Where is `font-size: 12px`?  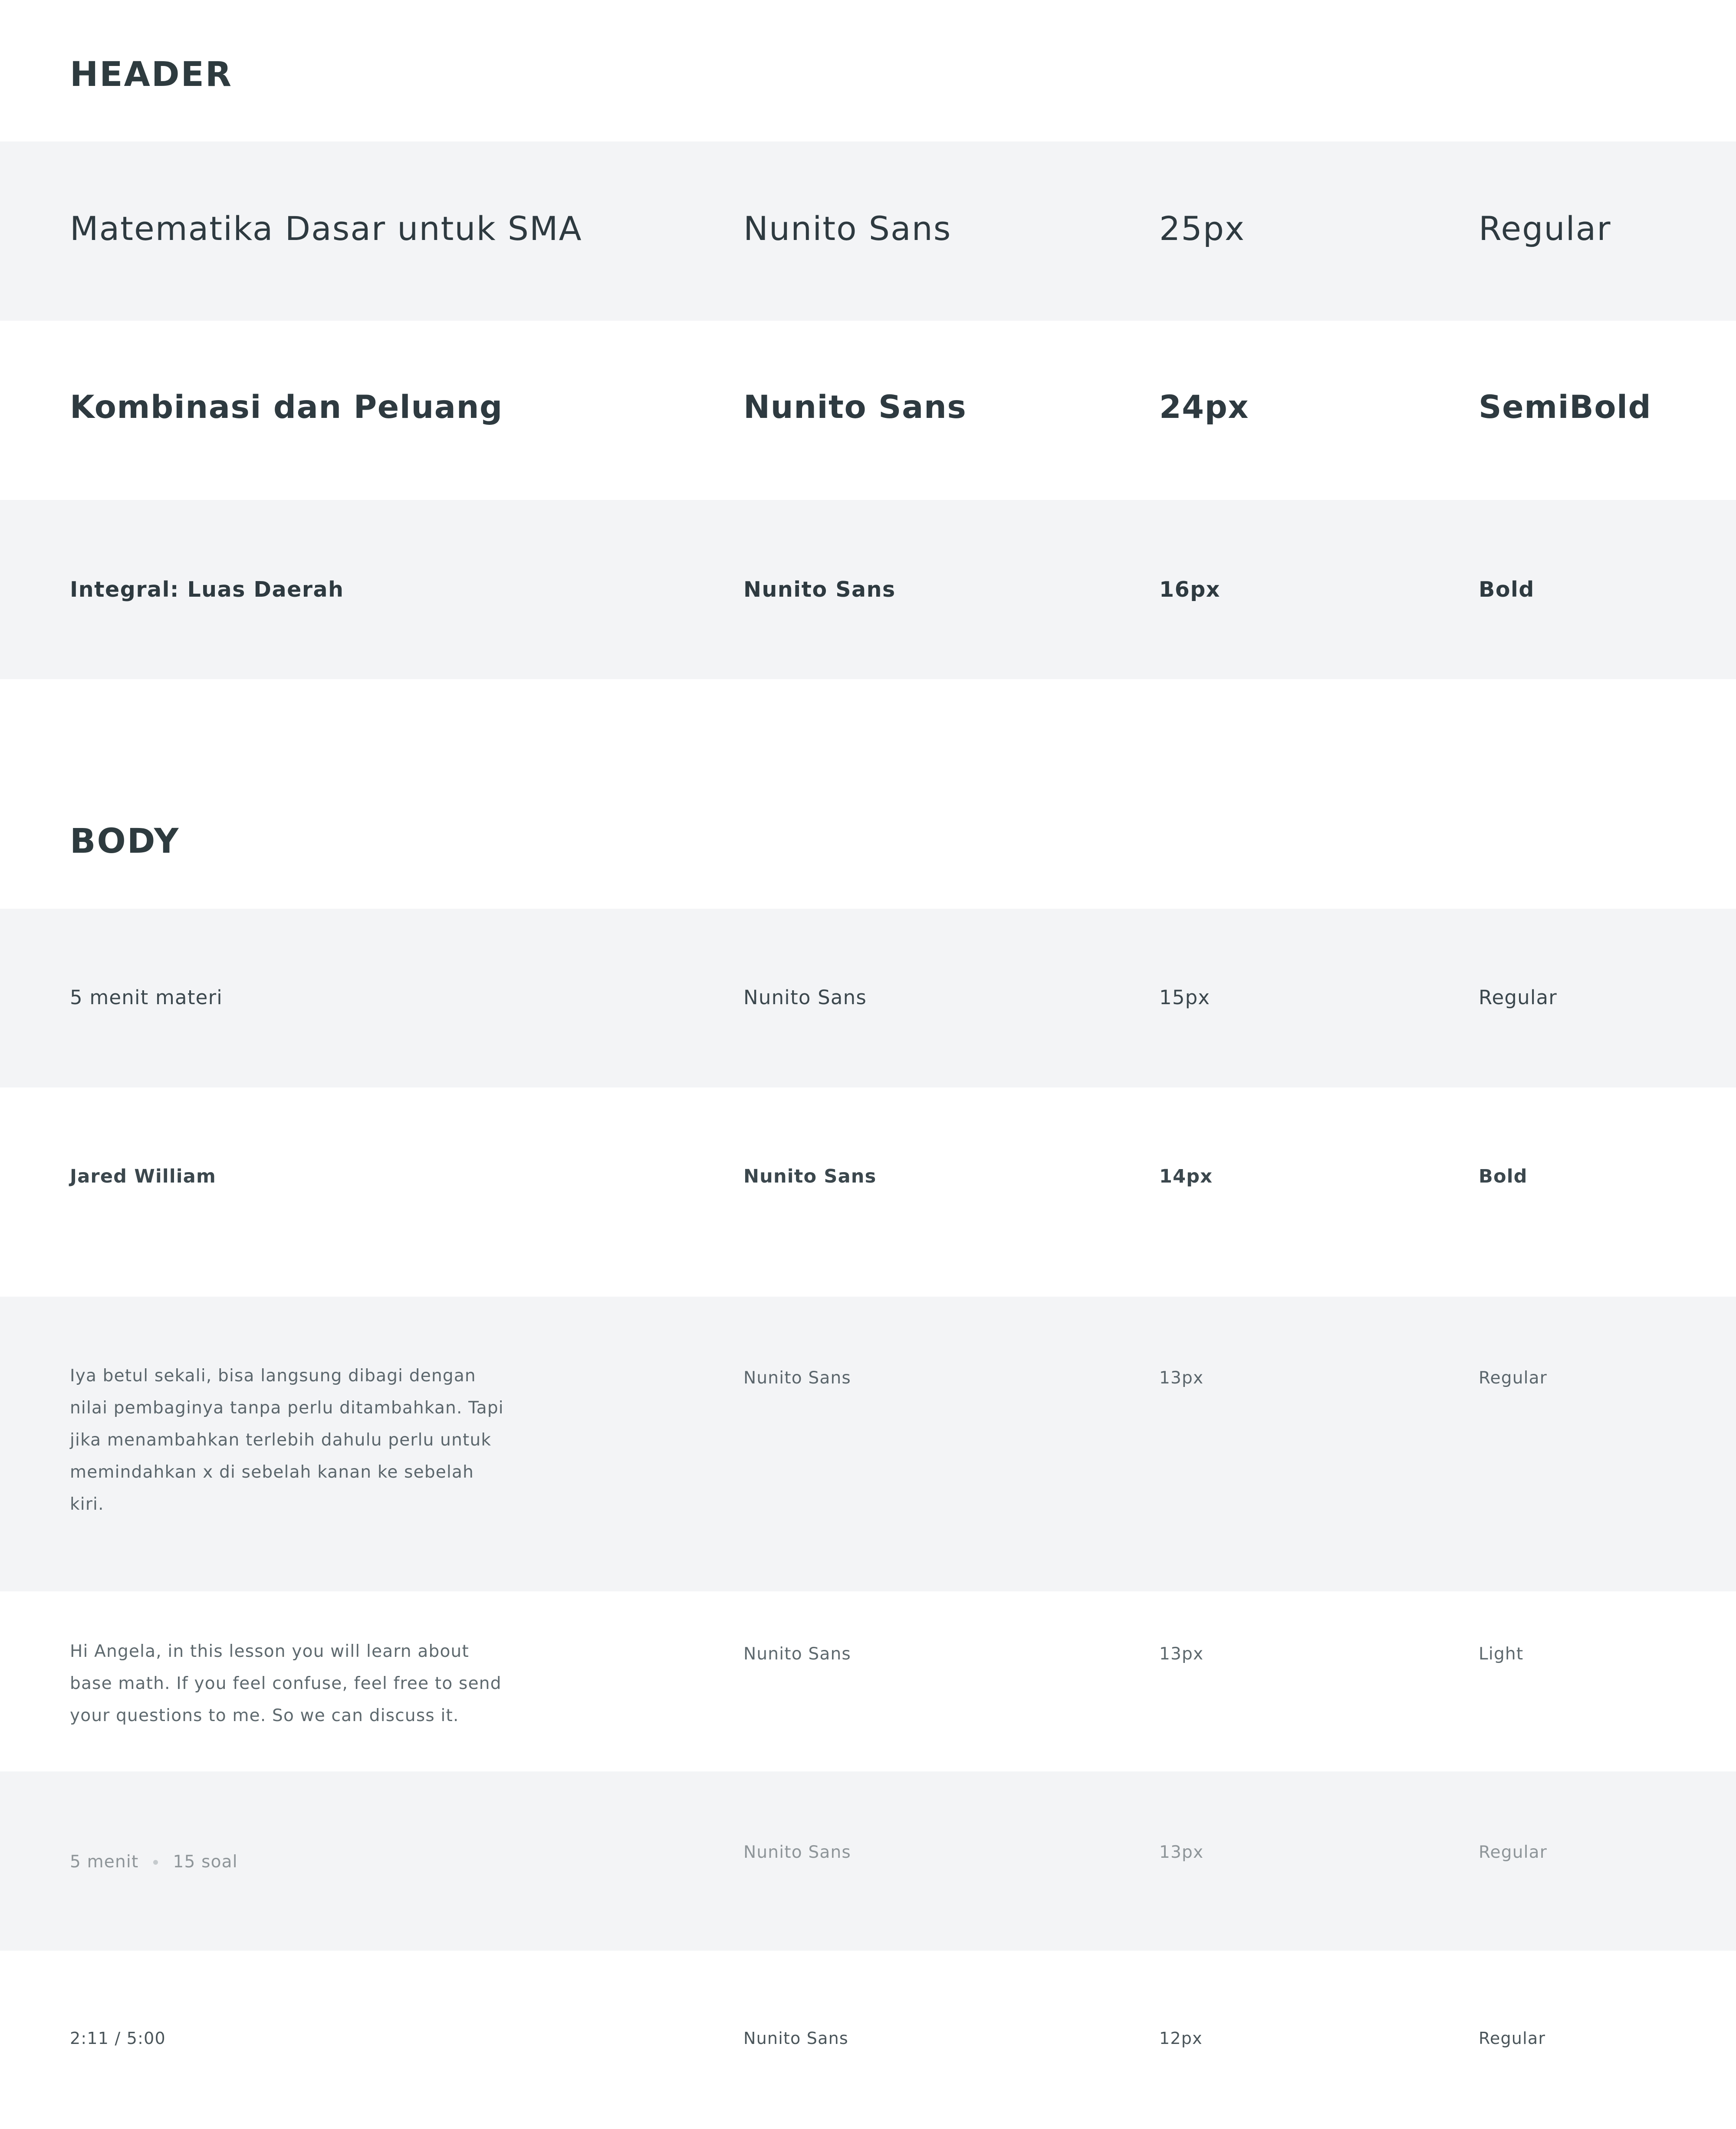 font-size: 12px is located at coordinates (1181, 2039).